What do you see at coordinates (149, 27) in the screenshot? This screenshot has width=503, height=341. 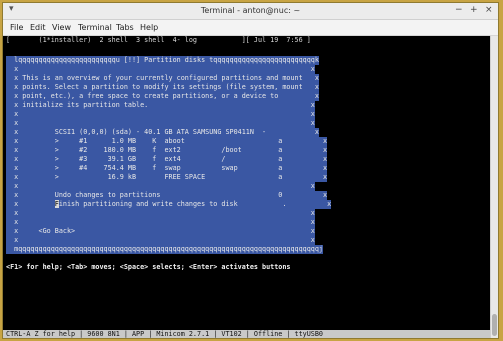 I see `menu-help: Help` at bounding box center [149, 27].